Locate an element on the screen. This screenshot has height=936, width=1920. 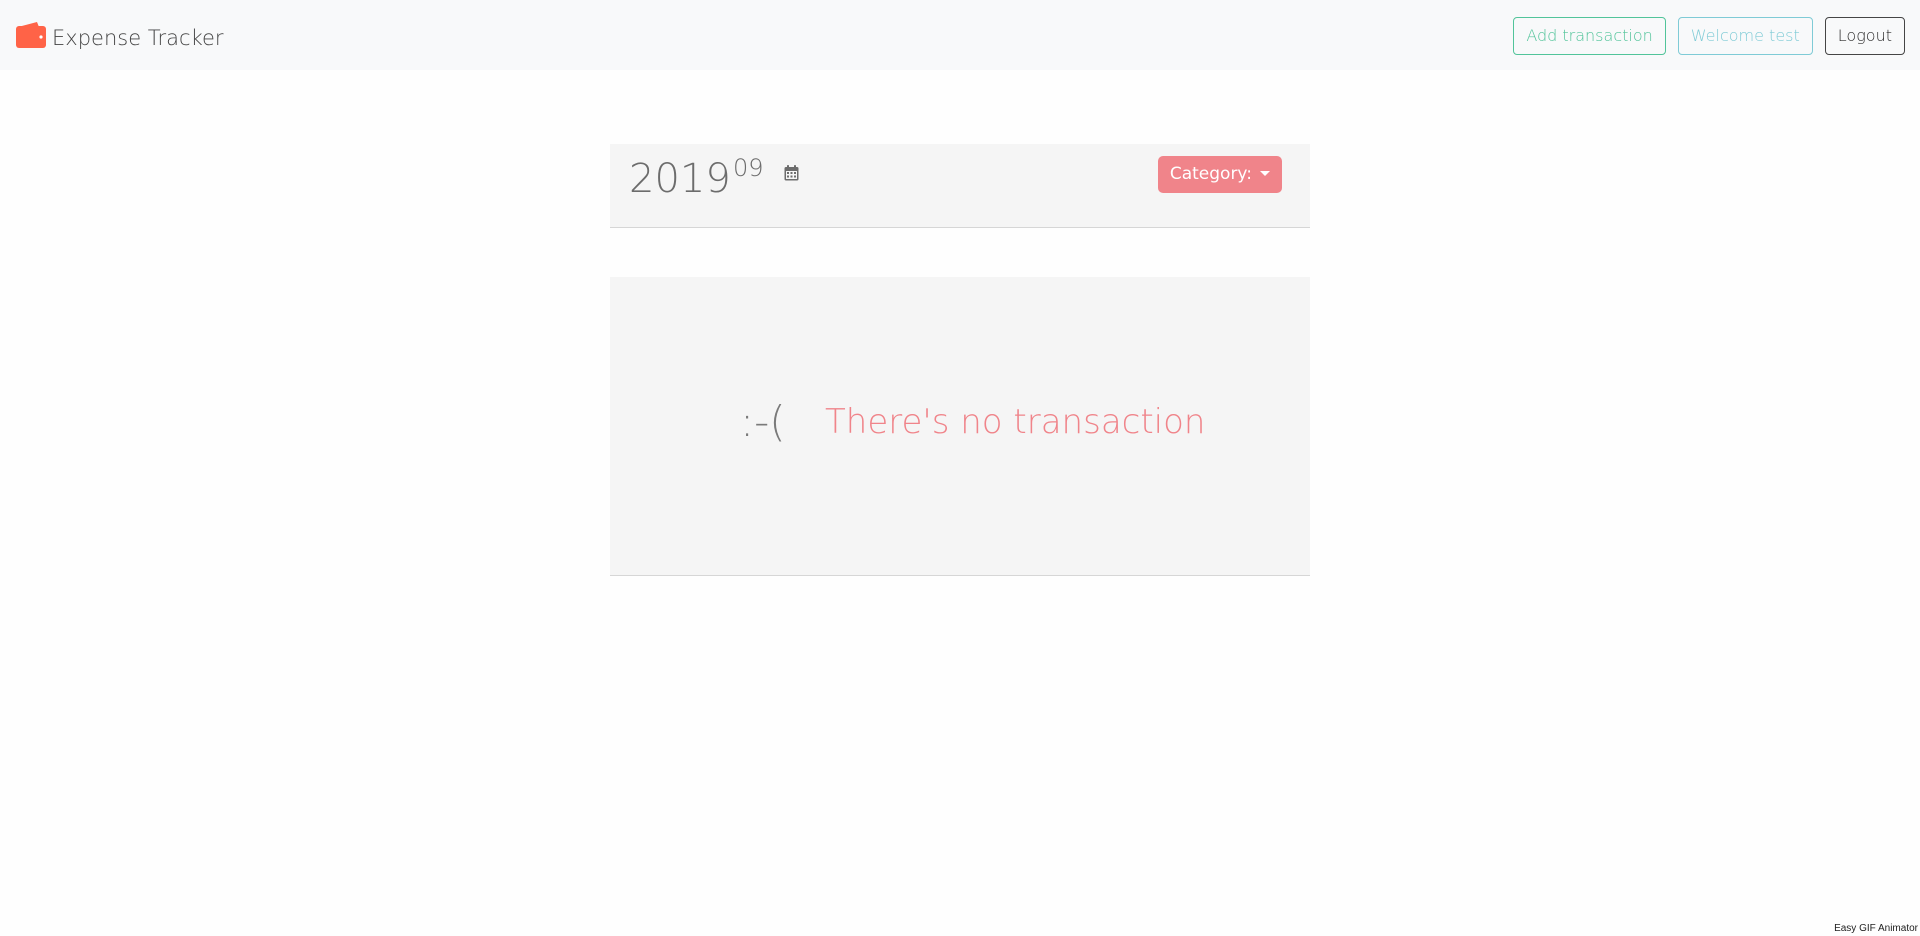
watermark: Easy GIF Animator is located at coordinates (1876, 928).